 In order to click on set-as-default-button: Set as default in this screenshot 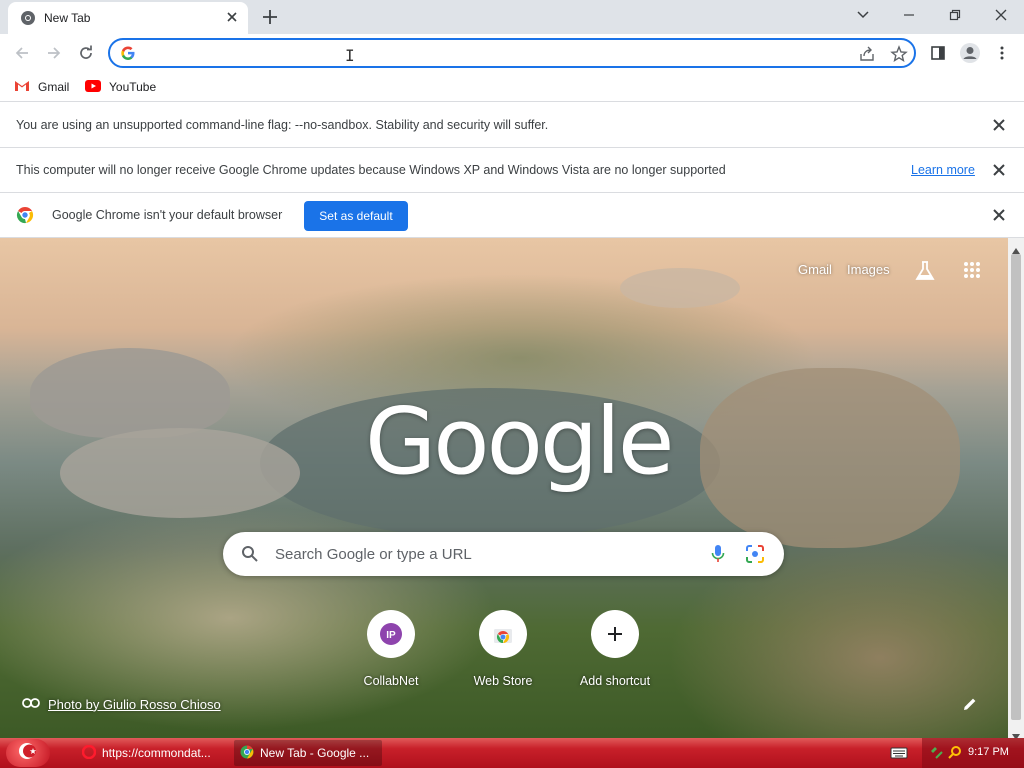, I will do `click(356, 216)`.